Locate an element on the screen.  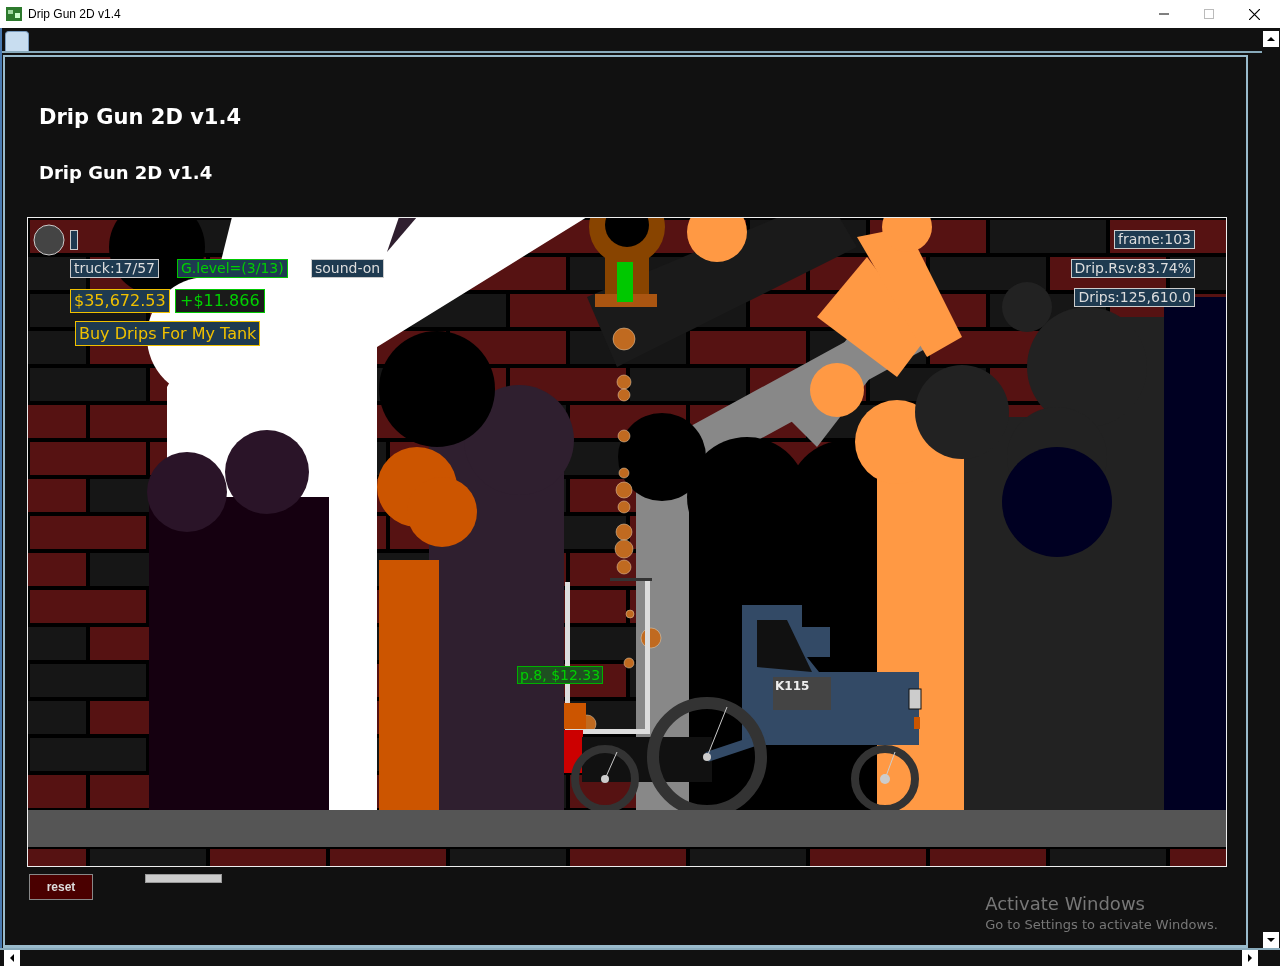
scroll-up-icon is located at coordinates (1271, 39).